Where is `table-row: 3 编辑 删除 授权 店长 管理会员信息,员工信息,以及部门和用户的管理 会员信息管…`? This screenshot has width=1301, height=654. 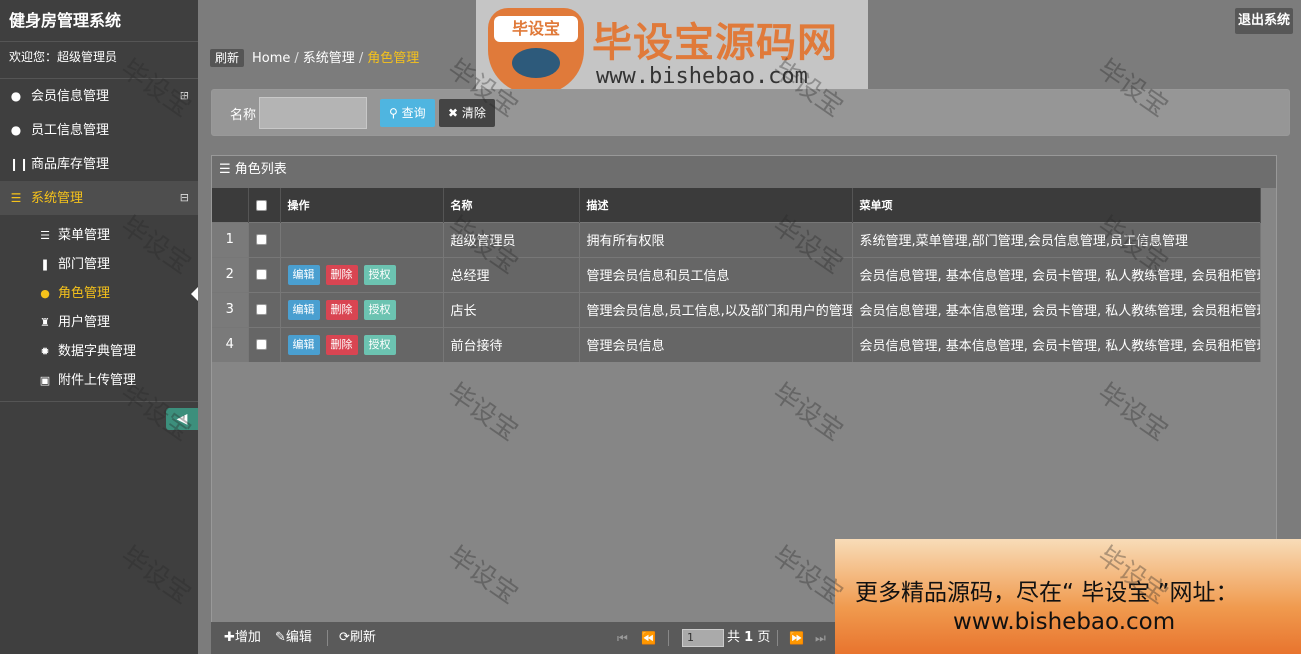
table-row: 3 编辑 删除 授权 店长 管理会员信息,员工信息,以及部门和用户的管理 会员信息管… is located at coordinates (736, 309).